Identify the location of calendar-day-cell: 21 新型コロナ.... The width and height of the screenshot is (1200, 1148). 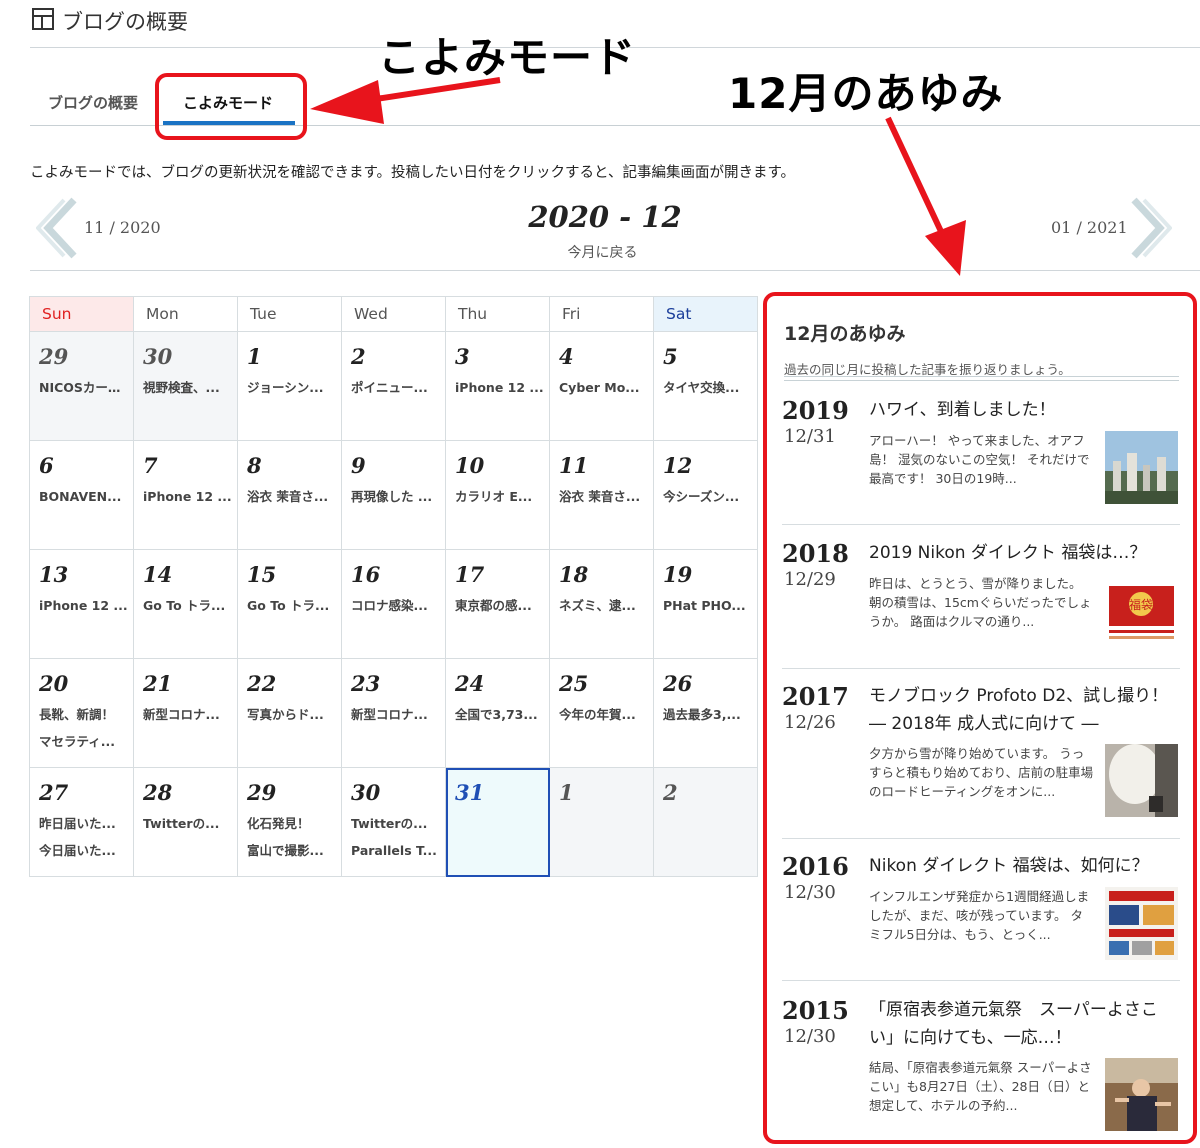
(185, 713).